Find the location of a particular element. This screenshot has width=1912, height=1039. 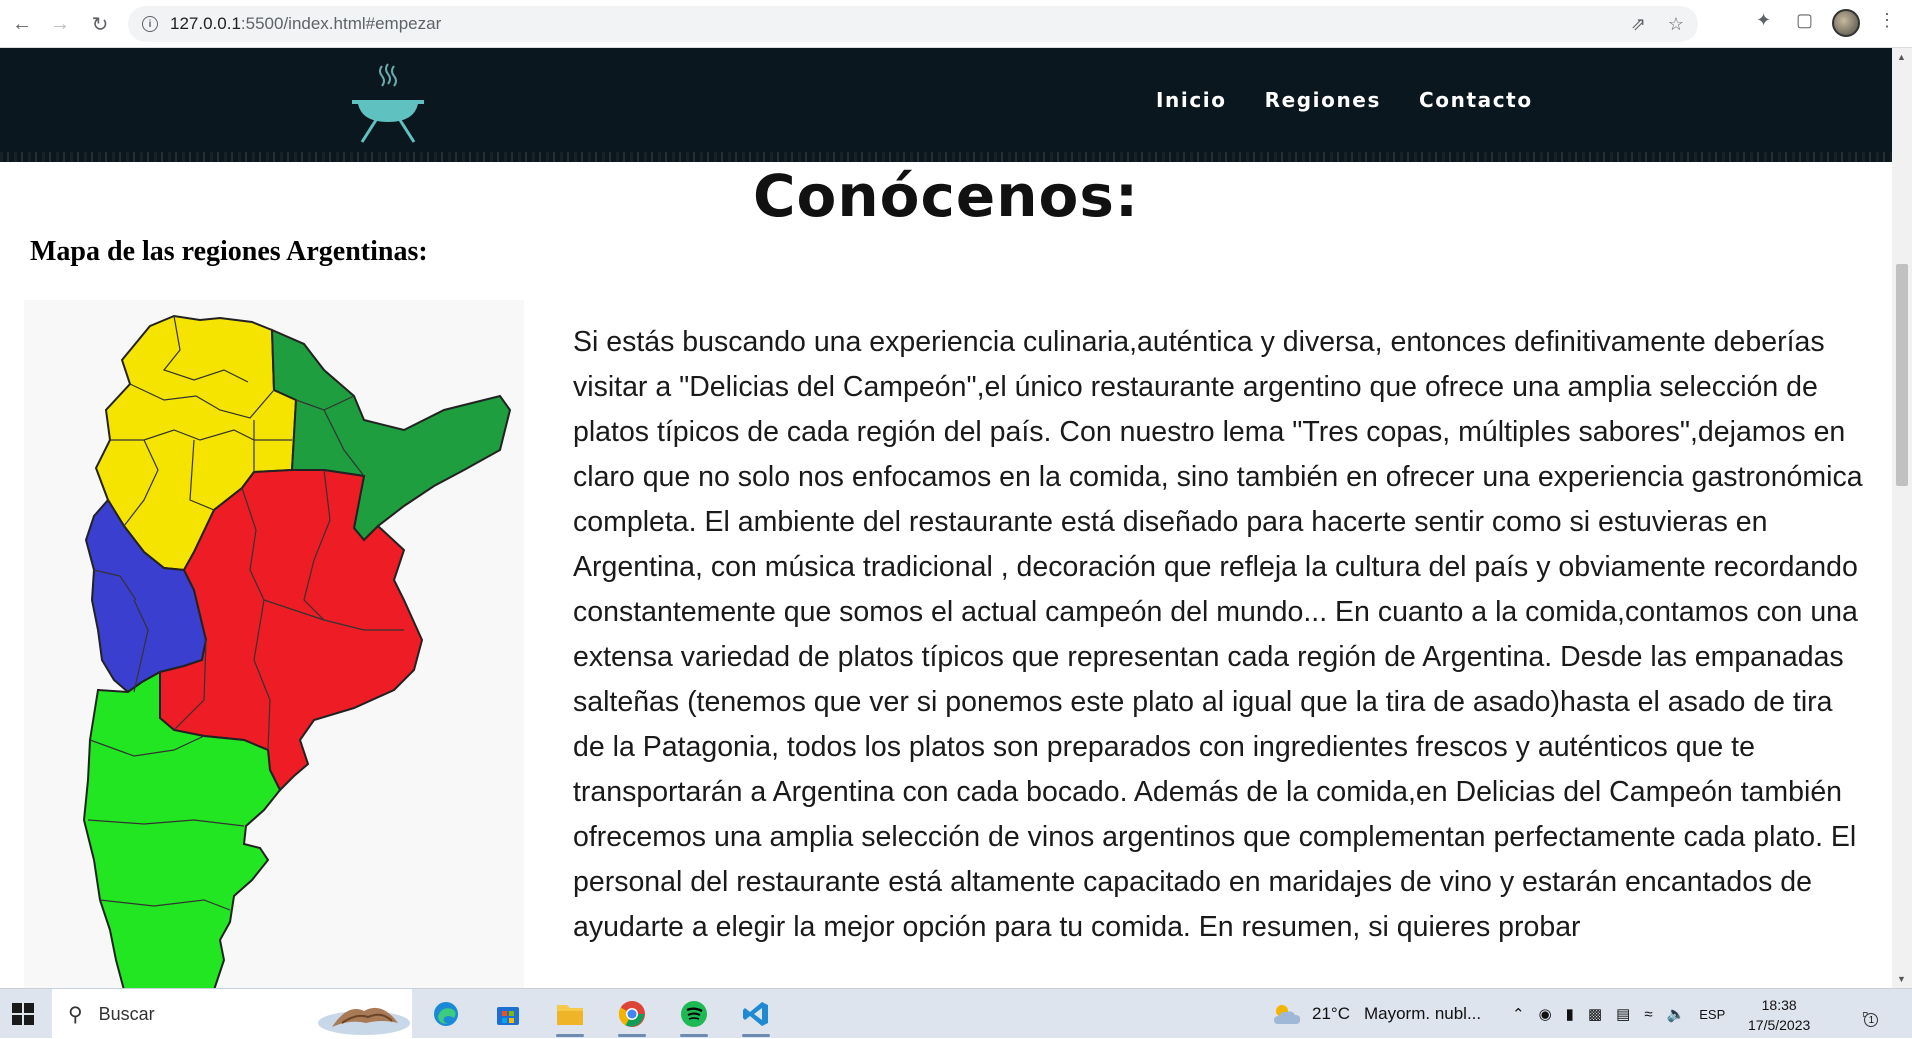

search-highlight-illustration is located at coordinates (364, 1021).